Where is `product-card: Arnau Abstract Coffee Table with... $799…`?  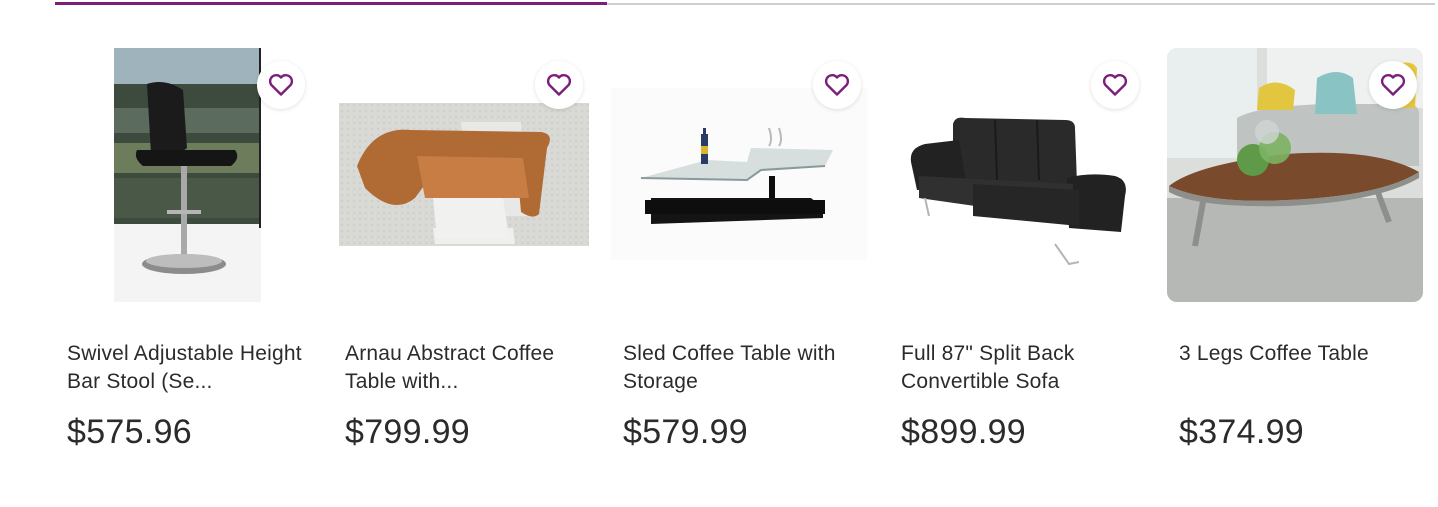 product-card: Arnau Abstract Coffee Table with... $799… is located at coordinates (461, 250).